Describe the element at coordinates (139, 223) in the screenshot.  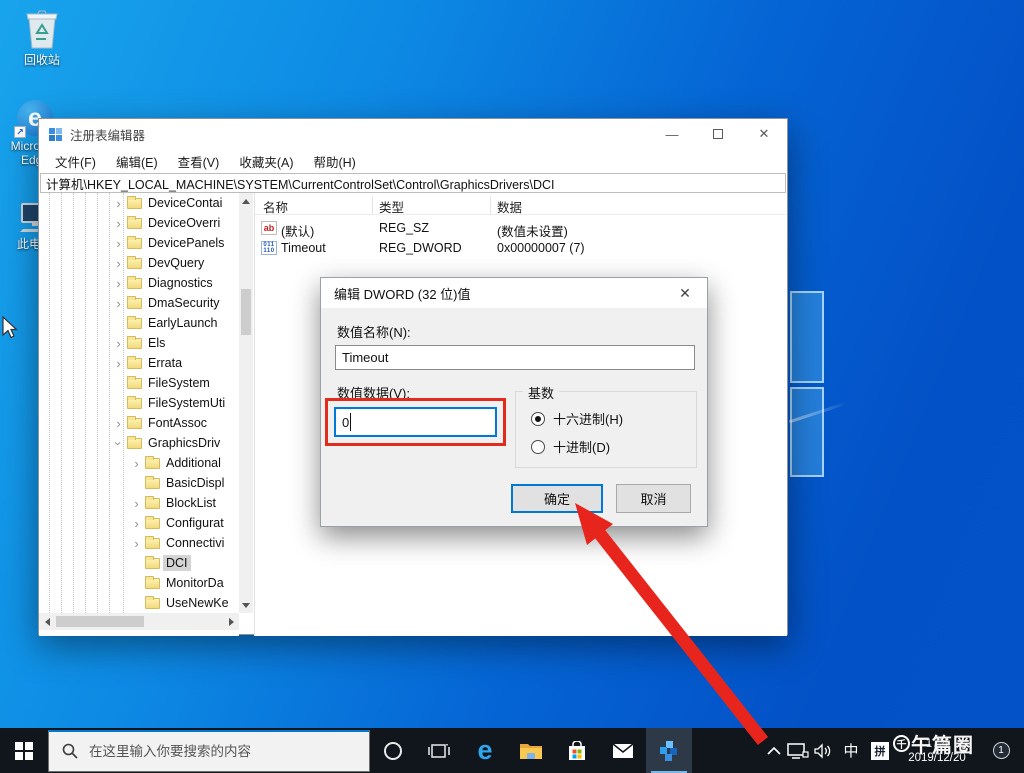
I see `tree-item-DeviceOverri: › DeviceOverri` at that location.